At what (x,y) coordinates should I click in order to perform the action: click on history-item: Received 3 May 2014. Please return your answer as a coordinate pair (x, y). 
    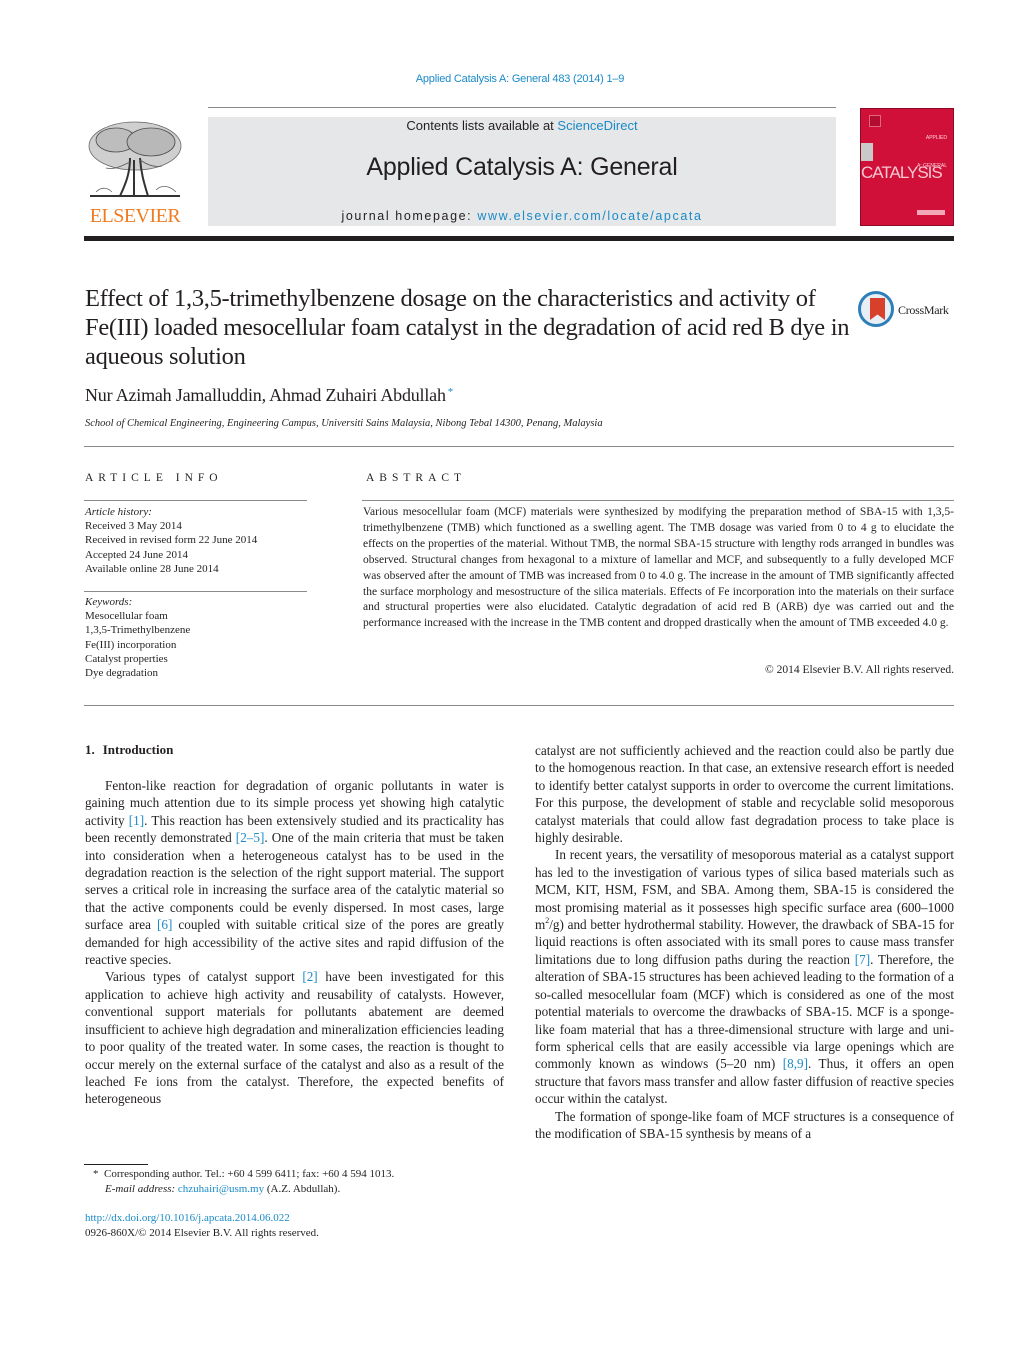
    Looking at the image, I should click on (133, 526).